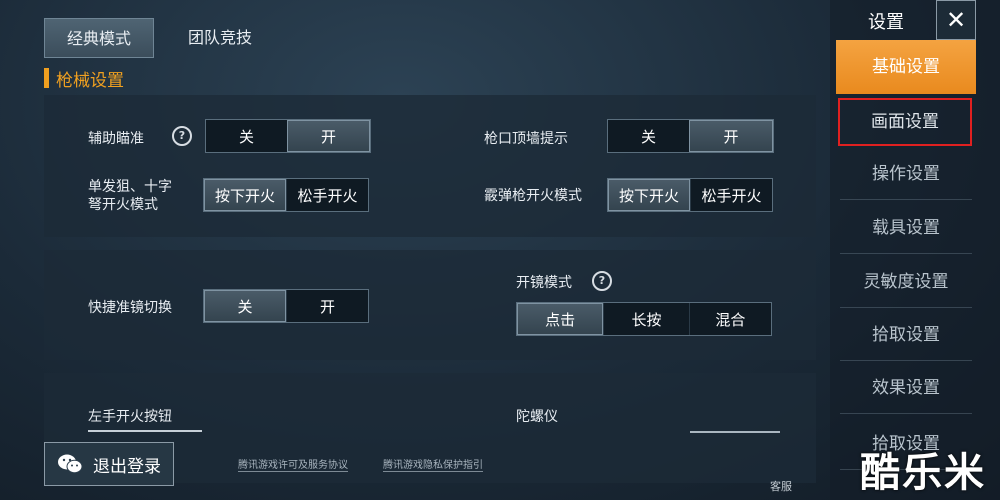 This screenshot has width=1000, height=500. I want to click on sidebar-item-graphics: 画面设置, so click(905, 122).